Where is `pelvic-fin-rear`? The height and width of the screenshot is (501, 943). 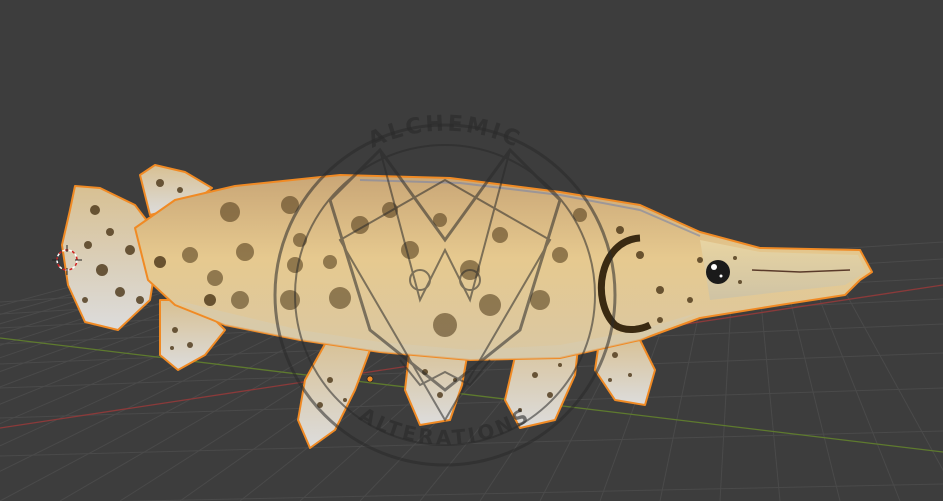
pelvic-fin-rear is located at coordinates (334, 391).